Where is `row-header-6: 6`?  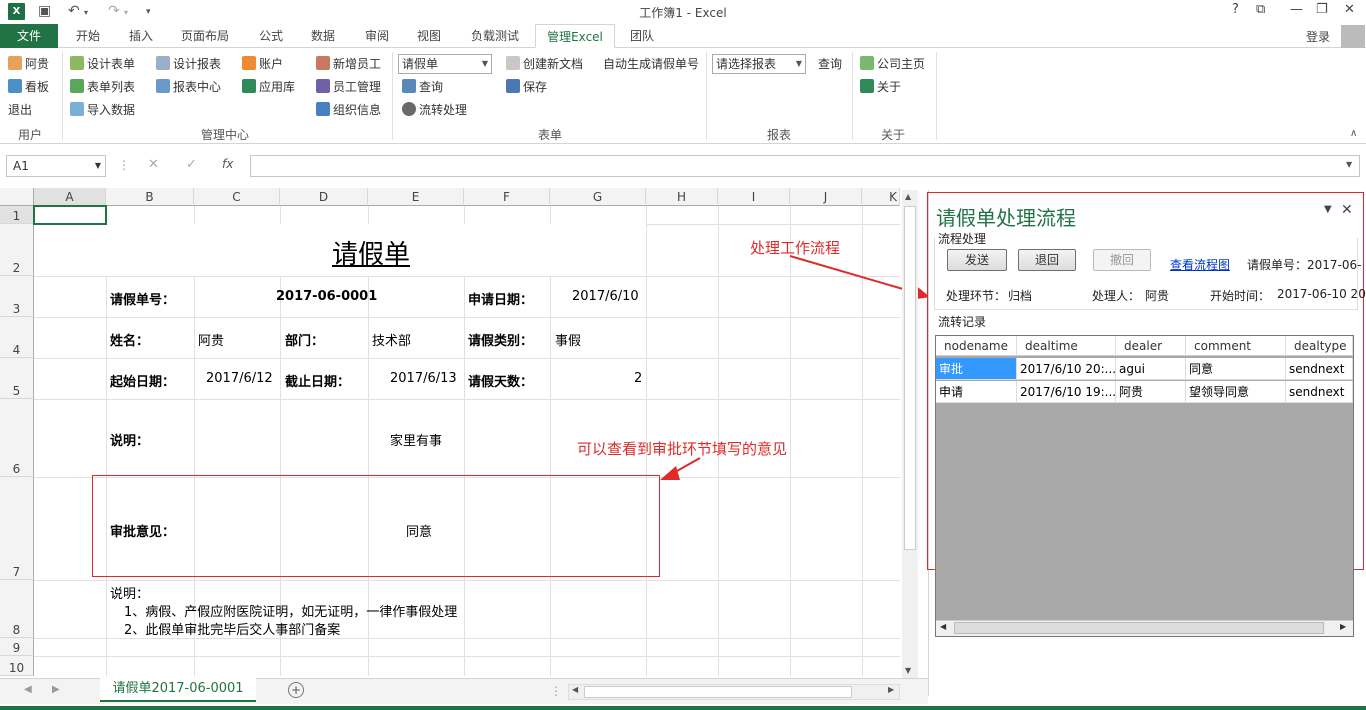
row-header-6: 6 is located at coordinates (17, 438).